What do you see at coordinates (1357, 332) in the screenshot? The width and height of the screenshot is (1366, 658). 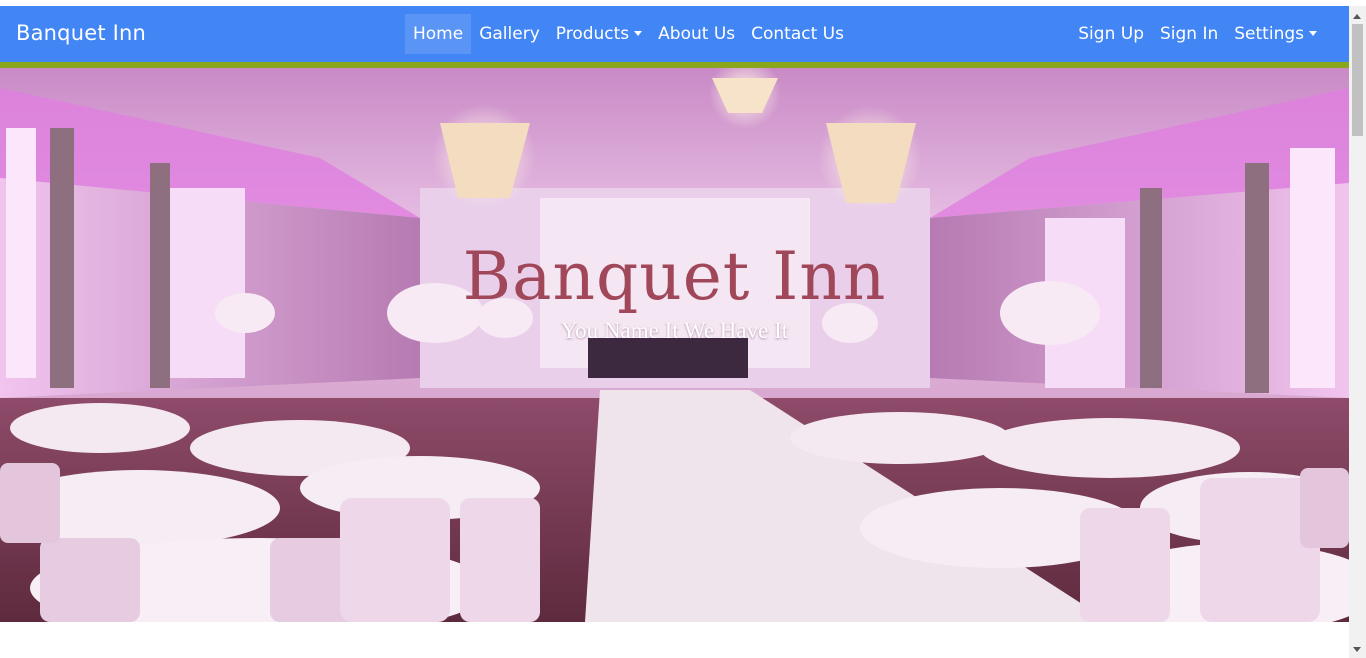 I see `page-scrollbar` at bounding box center [1357, 332].